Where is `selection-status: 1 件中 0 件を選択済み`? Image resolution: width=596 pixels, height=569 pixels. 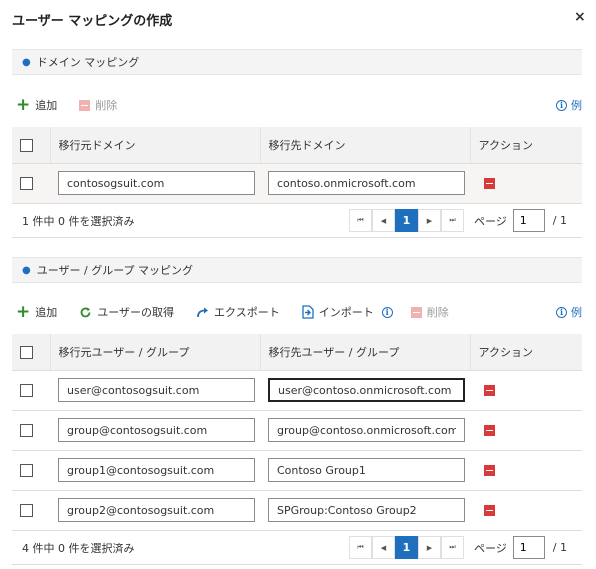 selection-status: 1 件中 0 件を選択済み is located at coordinates (78, 221).